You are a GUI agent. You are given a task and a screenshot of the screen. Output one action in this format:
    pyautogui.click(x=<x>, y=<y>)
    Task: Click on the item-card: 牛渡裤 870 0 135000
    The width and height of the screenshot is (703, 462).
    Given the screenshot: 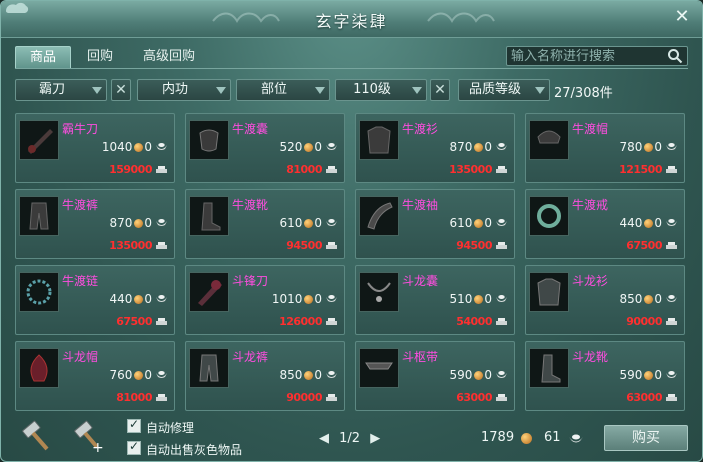 What is the action you would take?
    pyautogui.click(x=95, y=224)
    